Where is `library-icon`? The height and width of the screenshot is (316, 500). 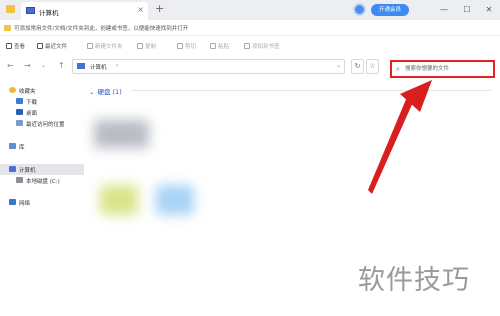
library-icon is located at coordinates (12, 146).